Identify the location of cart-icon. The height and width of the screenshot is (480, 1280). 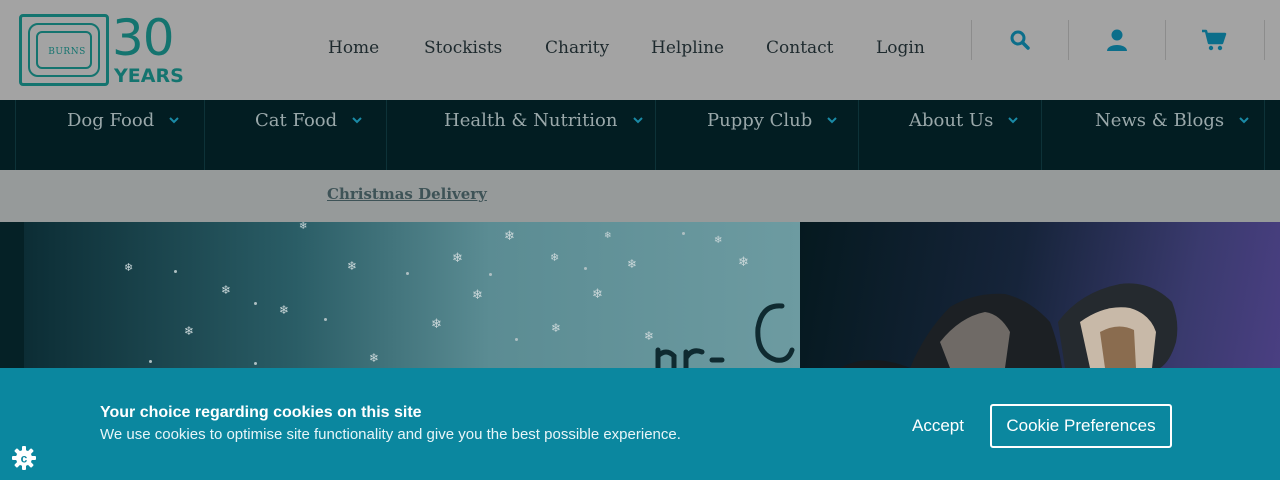
(1214, 40).